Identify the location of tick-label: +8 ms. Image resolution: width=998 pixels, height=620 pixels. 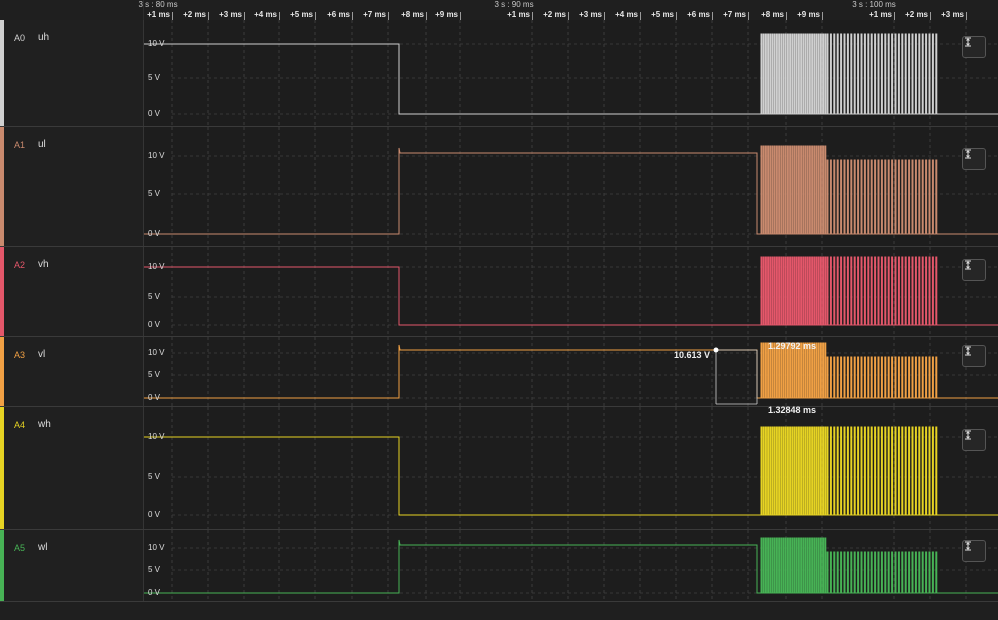
(412, 14).